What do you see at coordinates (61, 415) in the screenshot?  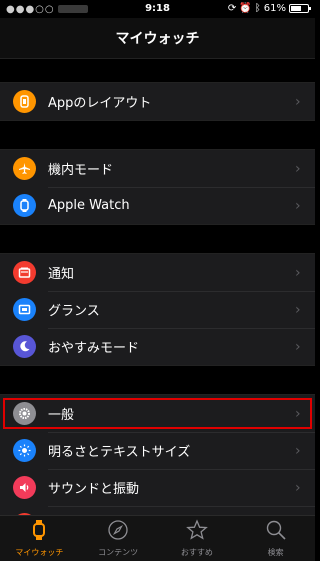 I see `settings-row-label: 一般` at bounding box center [61, 415].